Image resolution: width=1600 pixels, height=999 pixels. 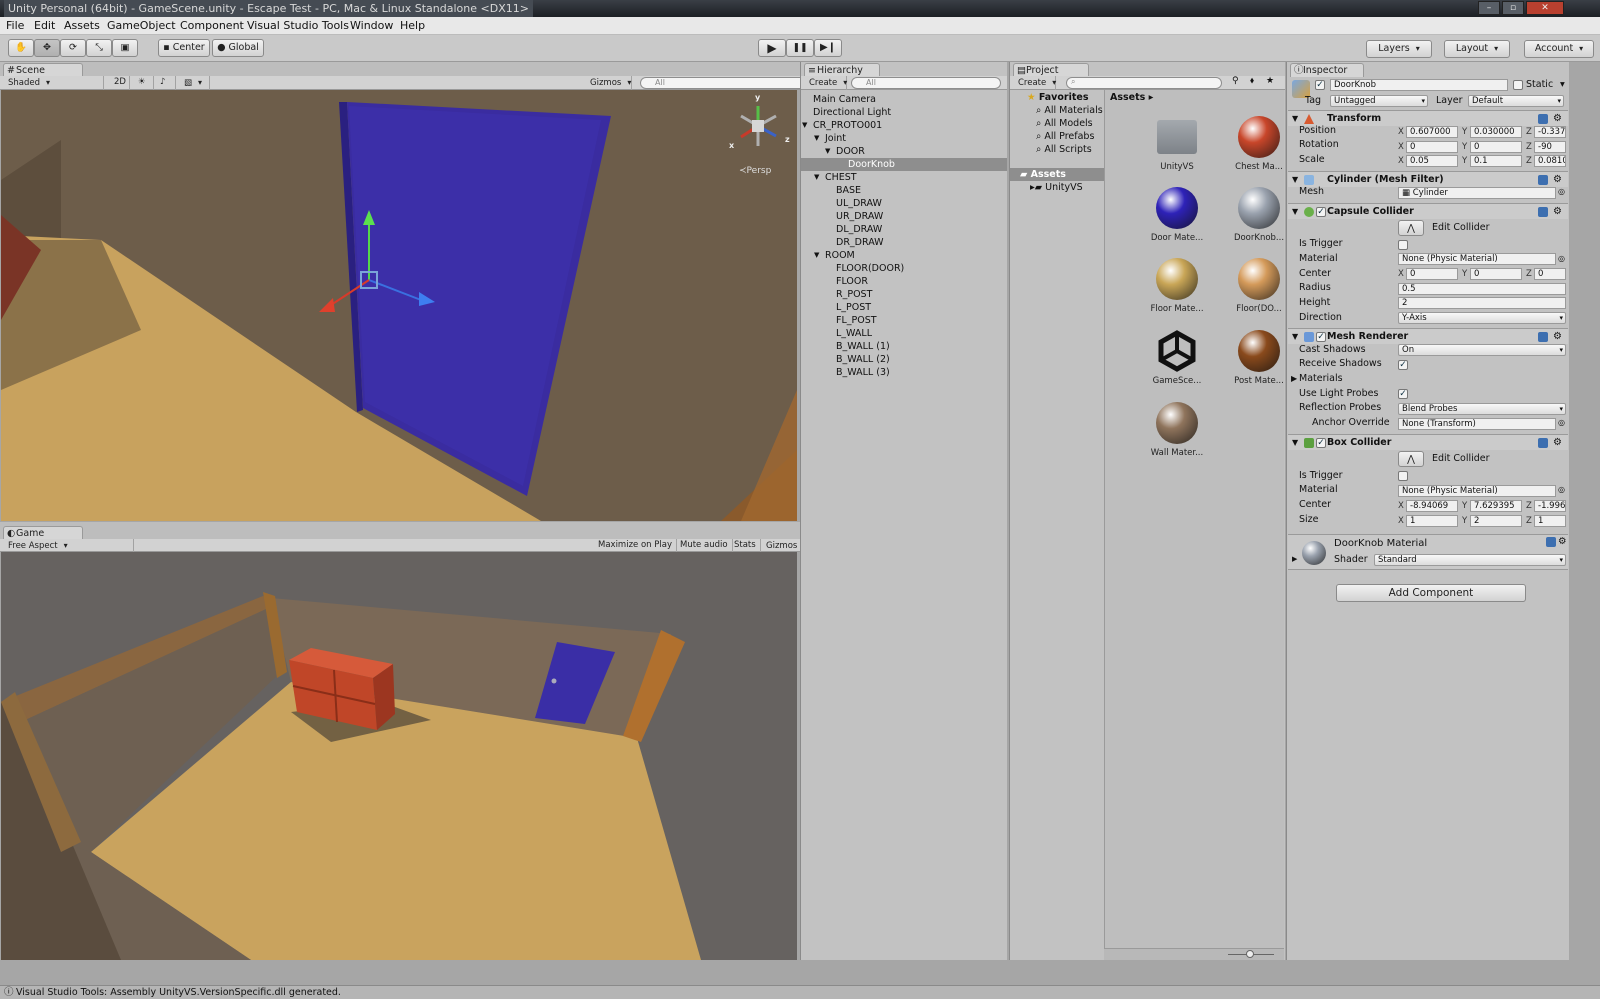 I want to click on static-checkbox, so click(x=1518, y=85).